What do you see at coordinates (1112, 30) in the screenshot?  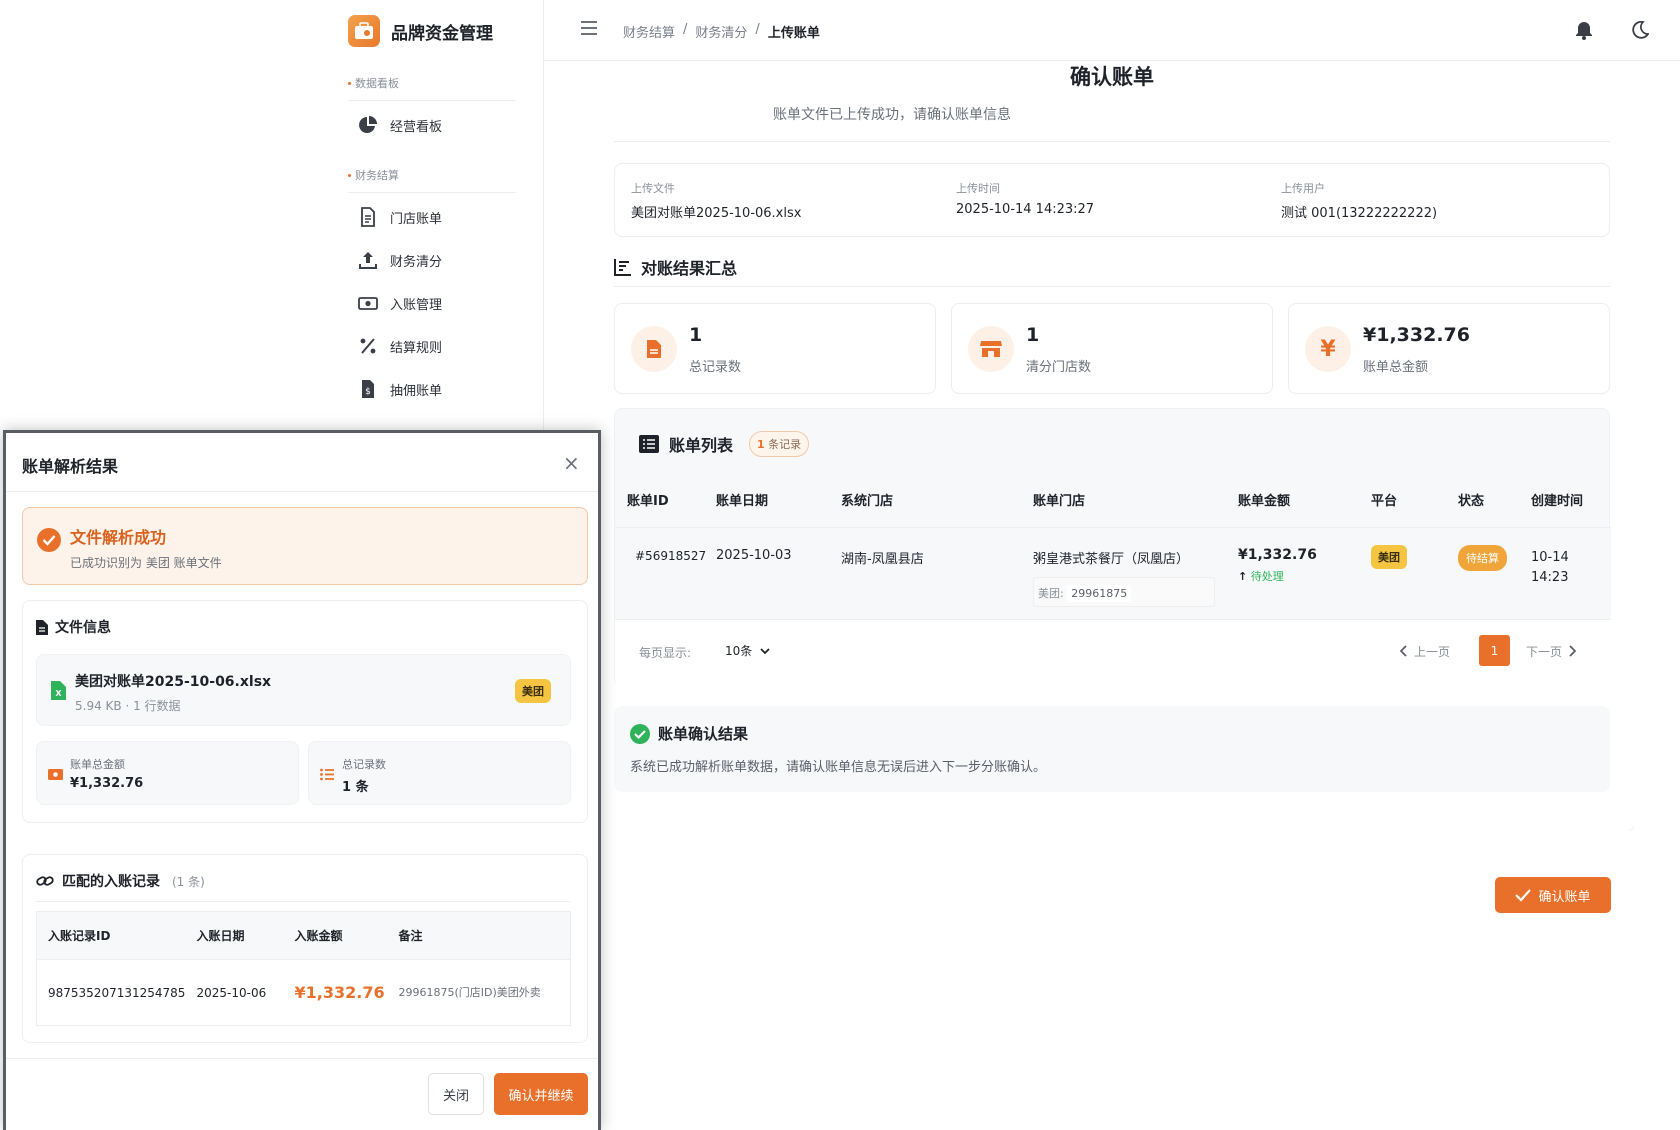 I see `topbar: 财务结算 / 财务清分 / 上传账单` at bounding box center [1112, 30].